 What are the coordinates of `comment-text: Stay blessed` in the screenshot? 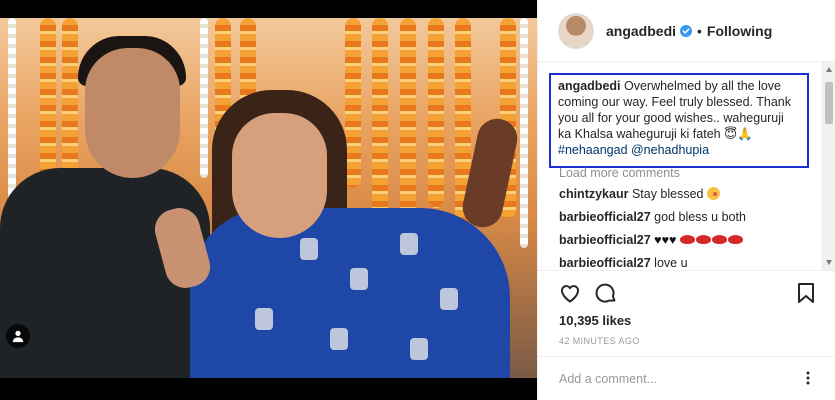 It's located at (666, 194).